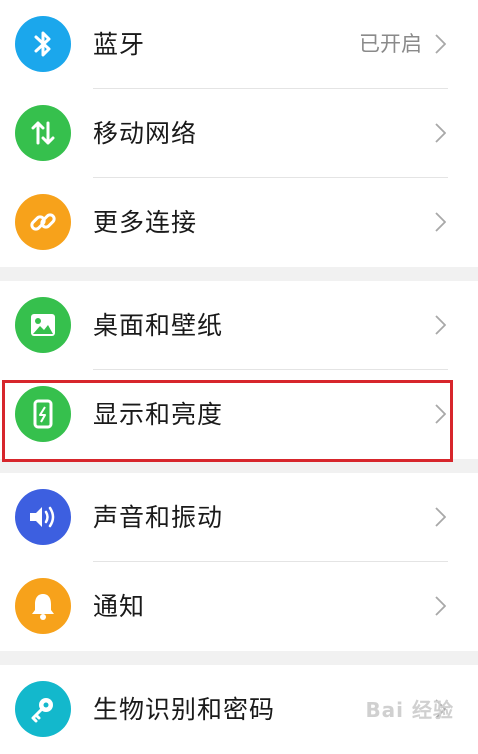  What do you see at coordinates (43, 517) in the screenshot?
I see `sound-icon` at bounding box center [43, 517].